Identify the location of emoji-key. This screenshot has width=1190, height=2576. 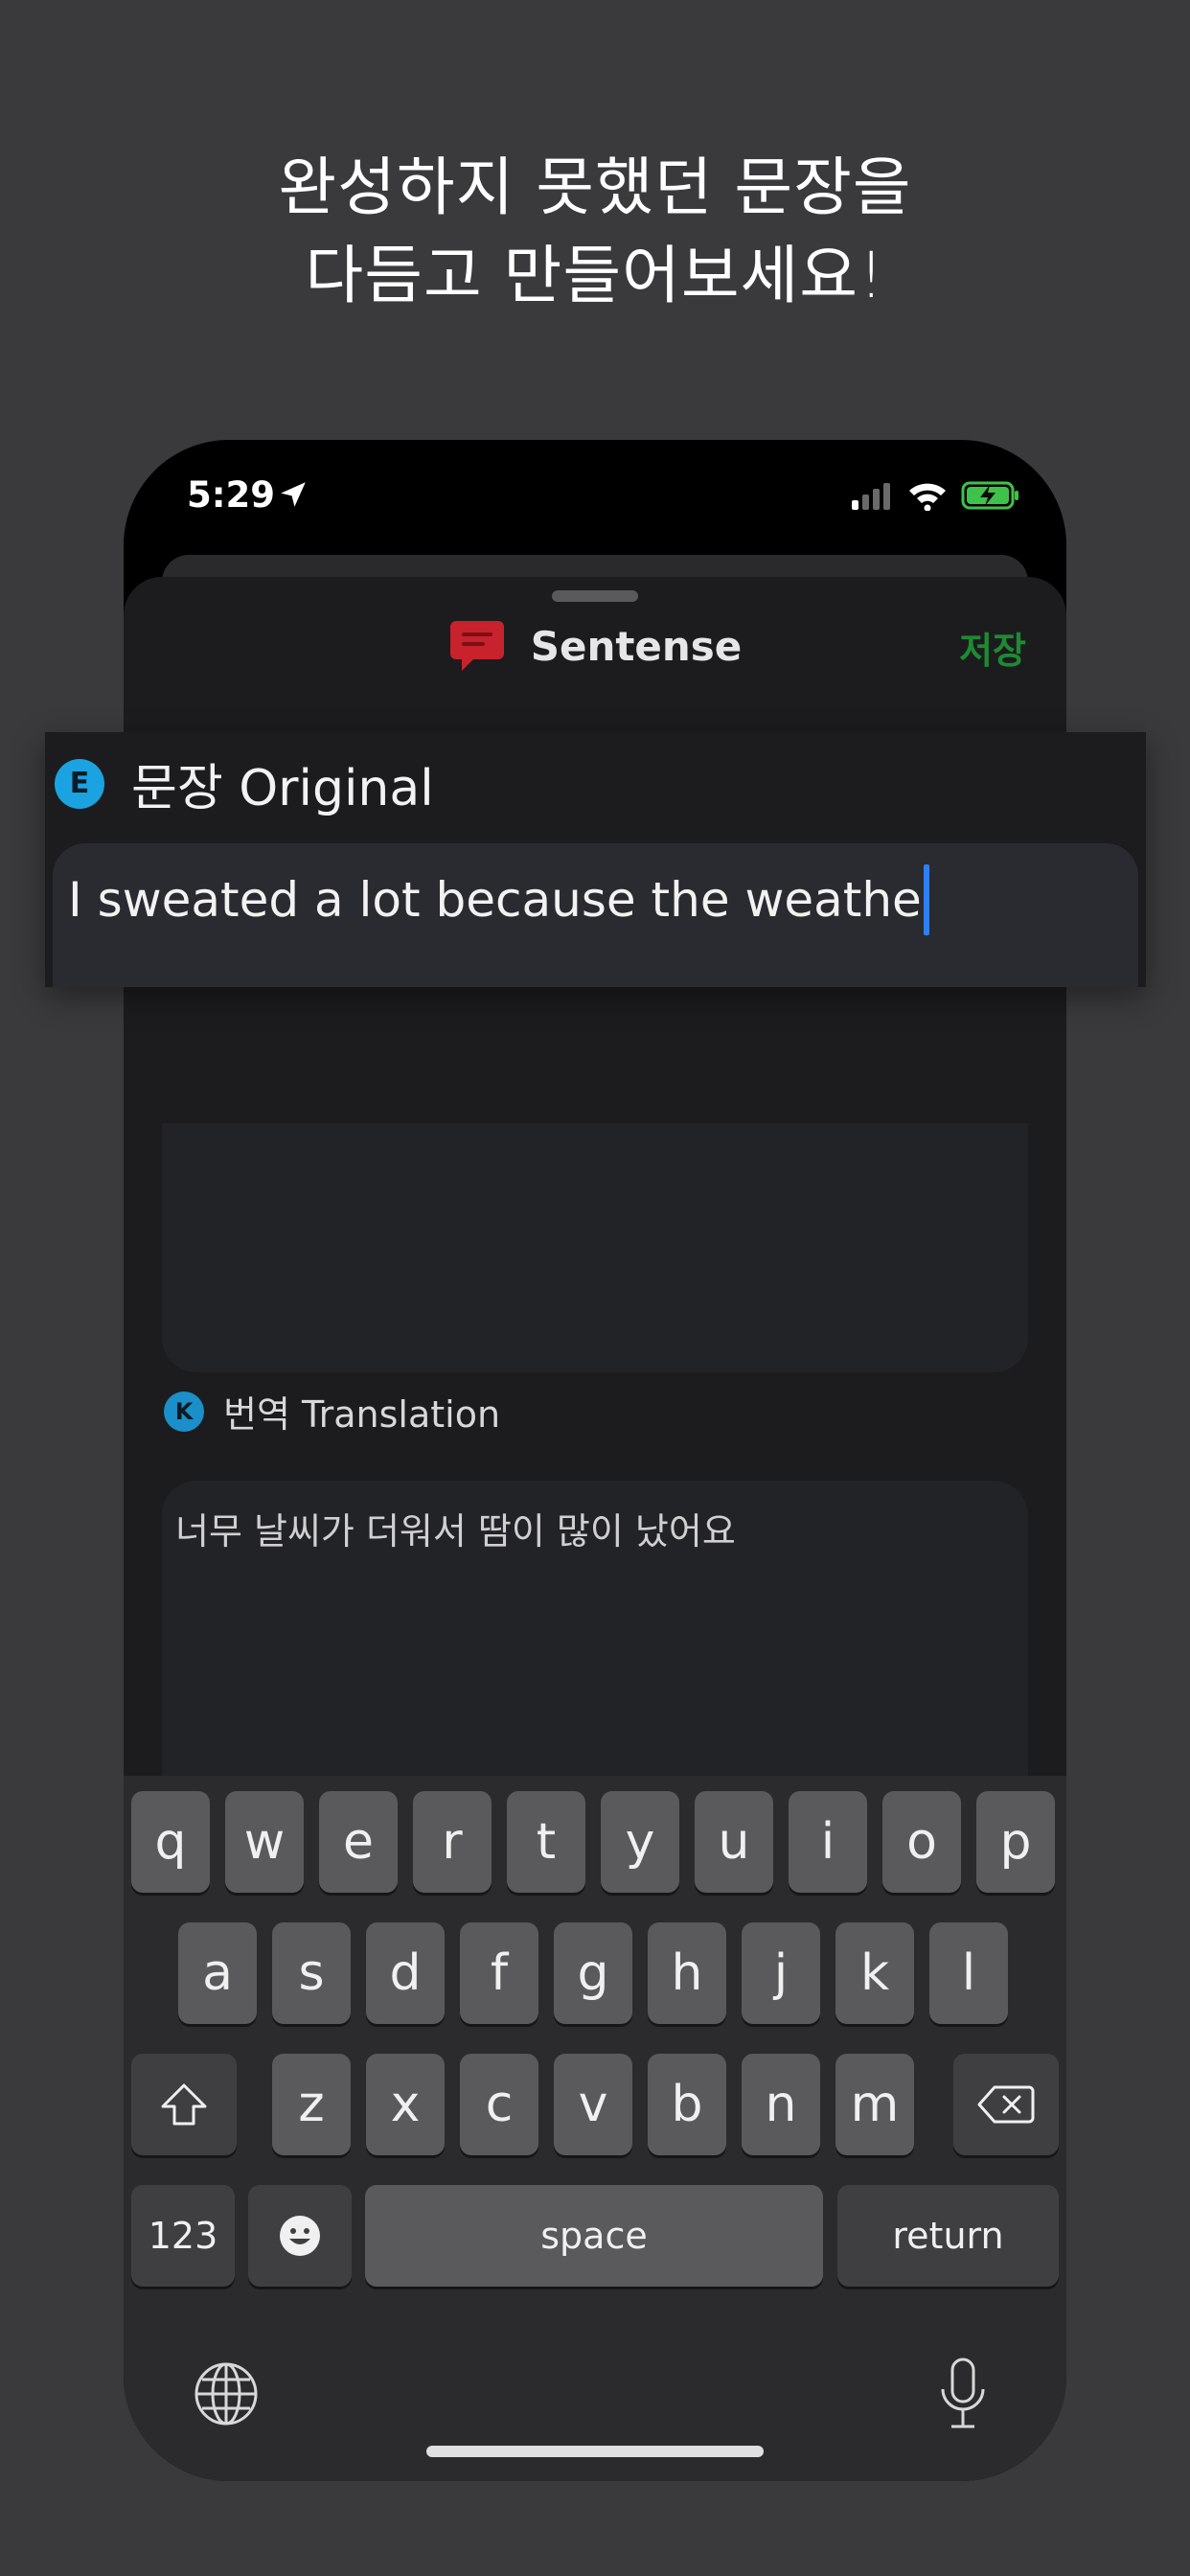
(300, 2236).